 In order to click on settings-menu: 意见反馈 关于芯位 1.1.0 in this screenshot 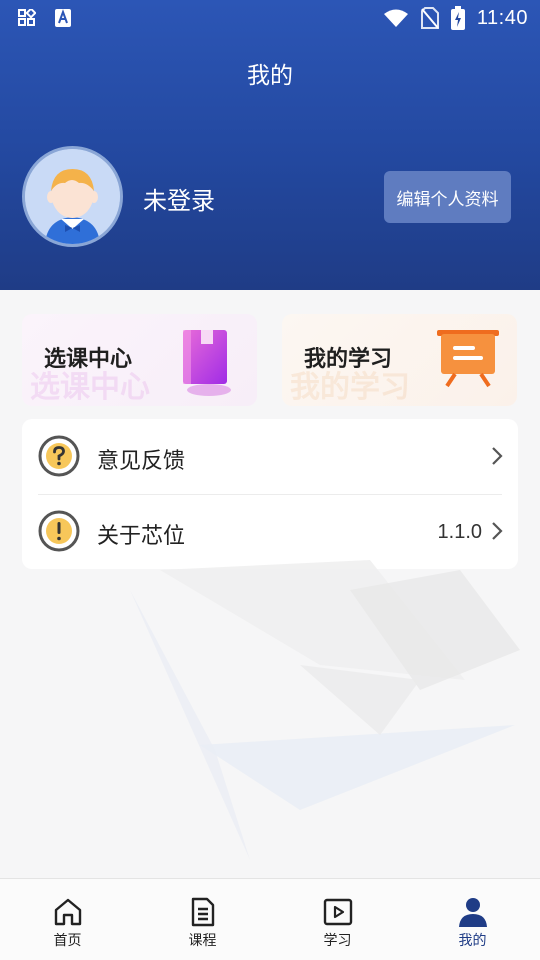, I will do `click(270, 494)`.